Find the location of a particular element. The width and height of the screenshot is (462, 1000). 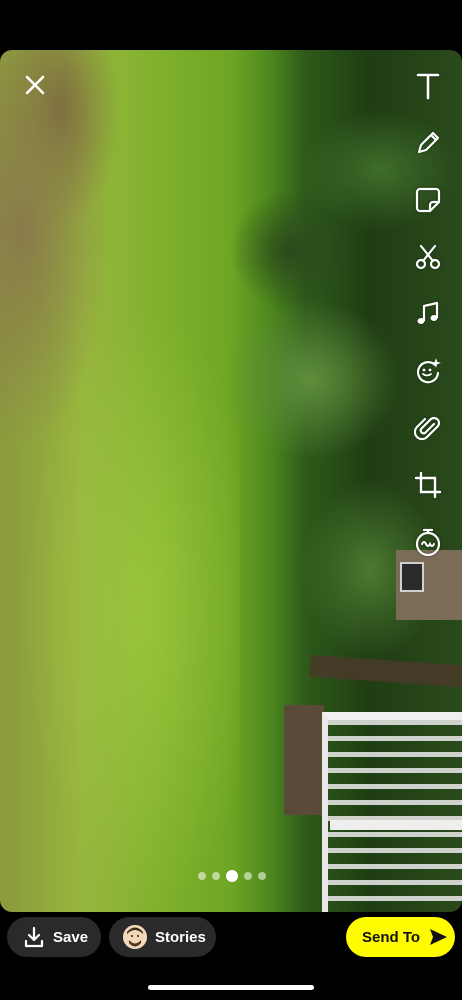

save-button: Save is located at coordinates (54, 937).